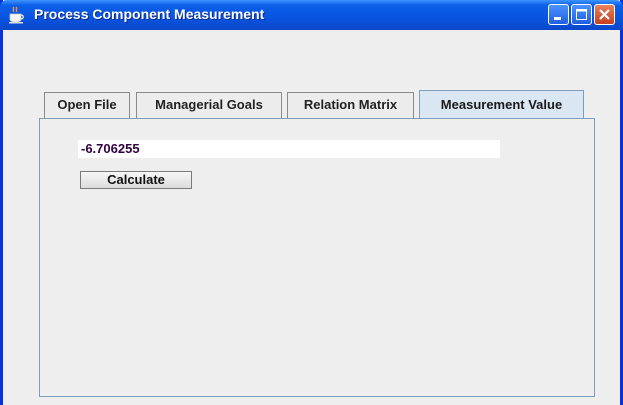 The image size is (623, 405). What do you see at coordinates (149, 14) in the screenshot?
I see `window-title: Process Component Measurement` at bounding box center [149, 14].